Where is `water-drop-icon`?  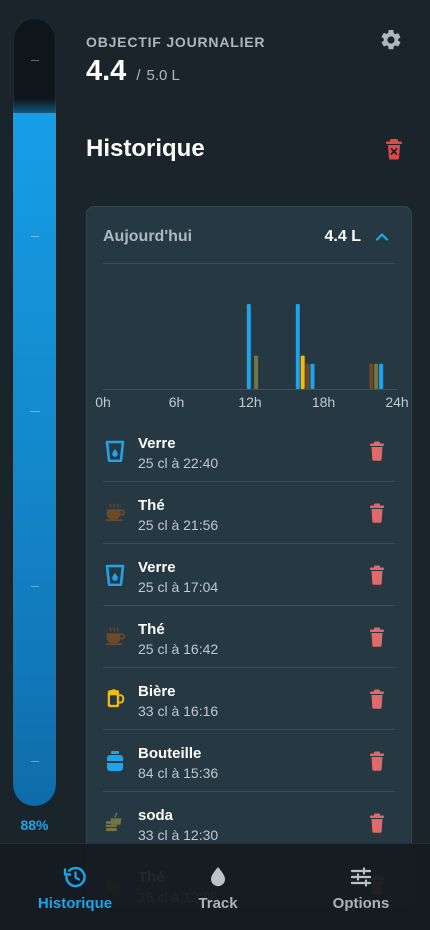 water-drop-icon is located at coordinates (218, 877).